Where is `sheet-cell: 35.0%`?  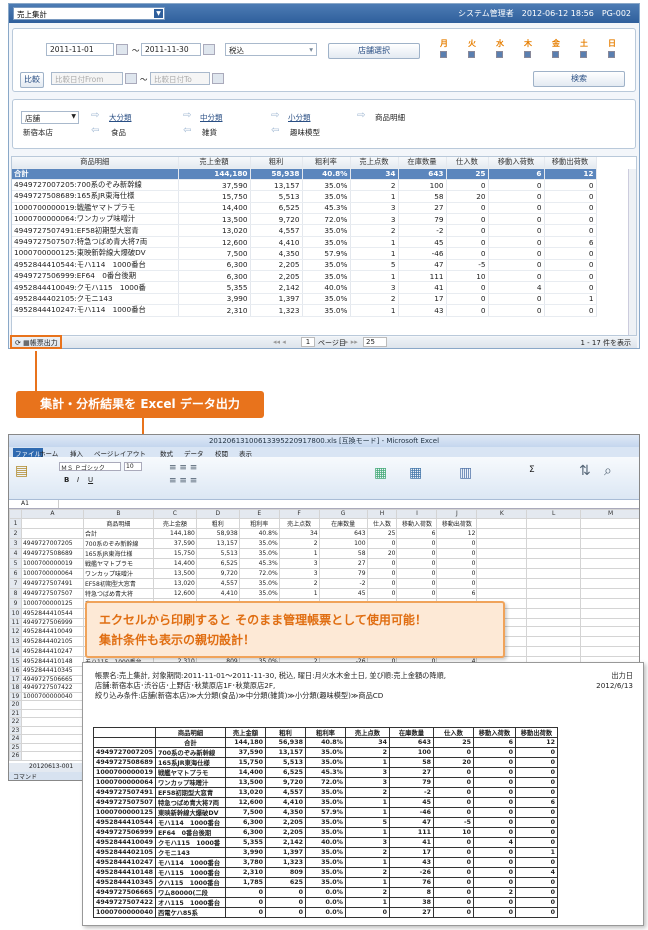 sheet-cell: 35.0% is located at coordinates (259, 553).